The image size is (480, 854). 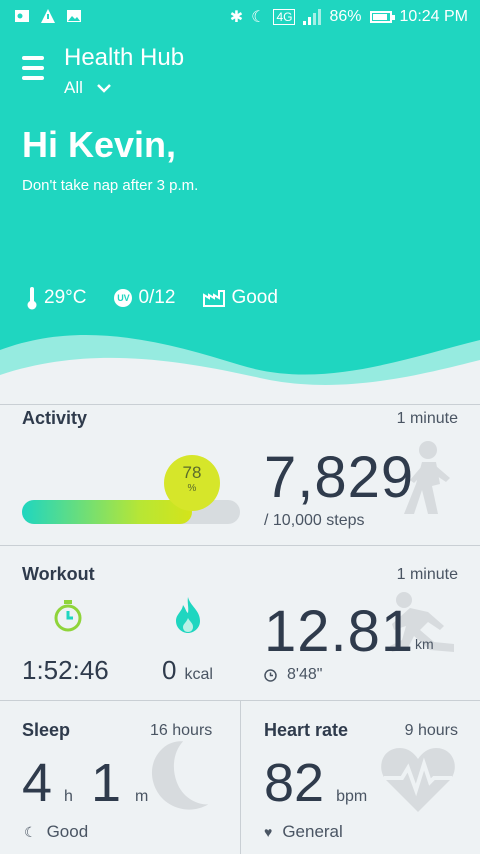 I want to click on workout-duration: 1:52:46, so click(x=65, y=670).